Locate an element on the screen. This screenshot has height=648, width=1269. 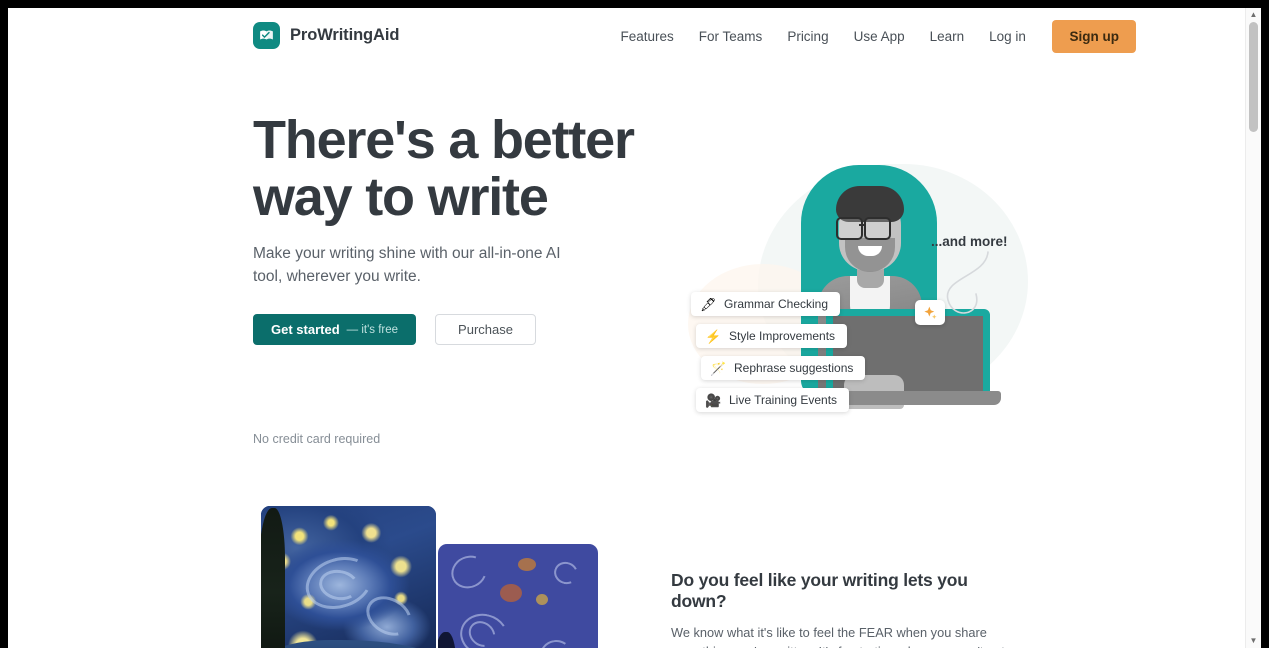
feature-pill-style-improvements: ⚡ Style Improvements is located at coordinates (772, 336).